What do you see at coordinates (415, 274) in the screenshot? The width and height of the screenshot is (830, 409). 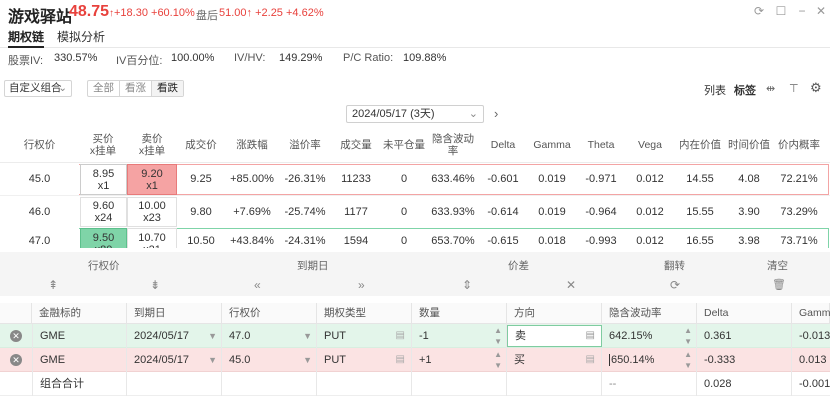 I see `strategy-toolbar: 行权价 到期日 价差 翻转 清空 ⇞ ⇟ « » ⇕ ✕ ⟳ 🗑` at bounding box center [415, 274].